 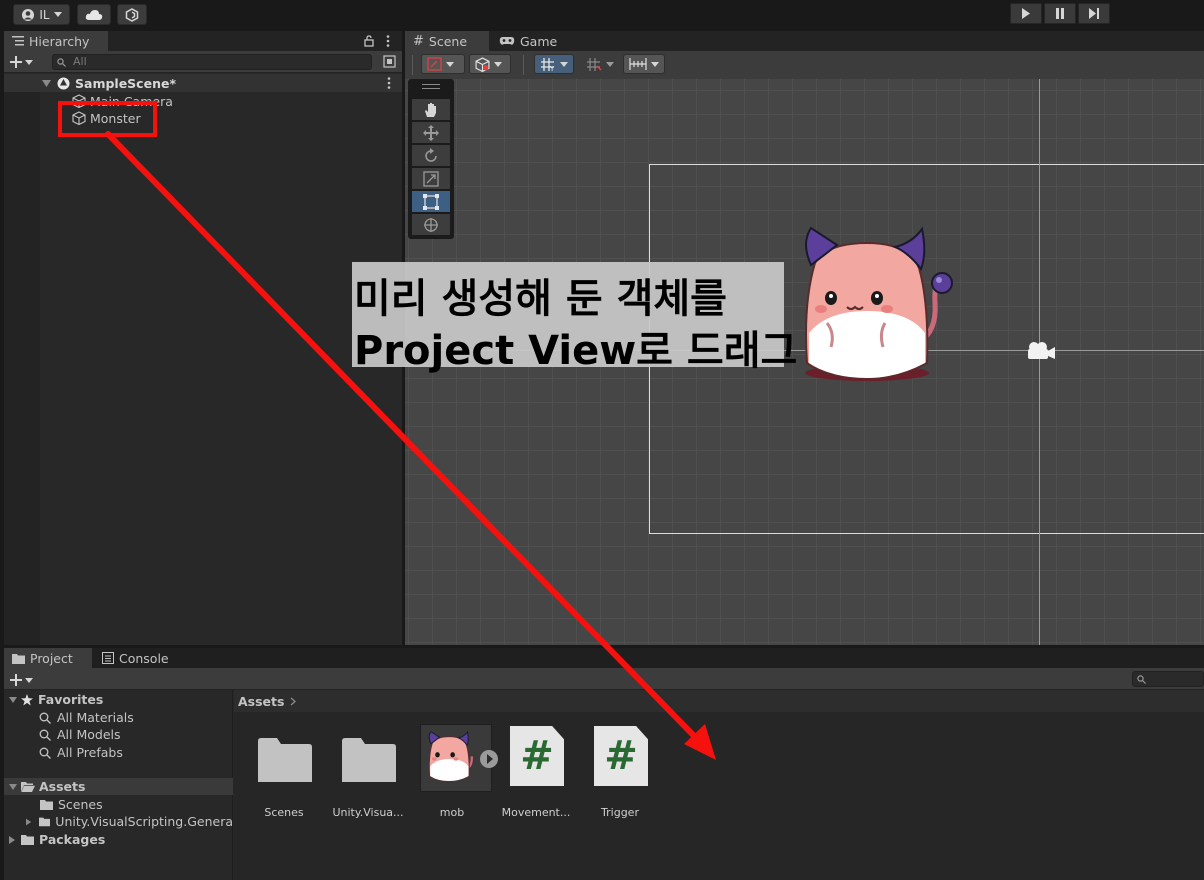 What do you see at coordinates (576, 351) in the screenshot?
I see `caption-line-2: Project View로 드래그` at bounding box center [576, 351].